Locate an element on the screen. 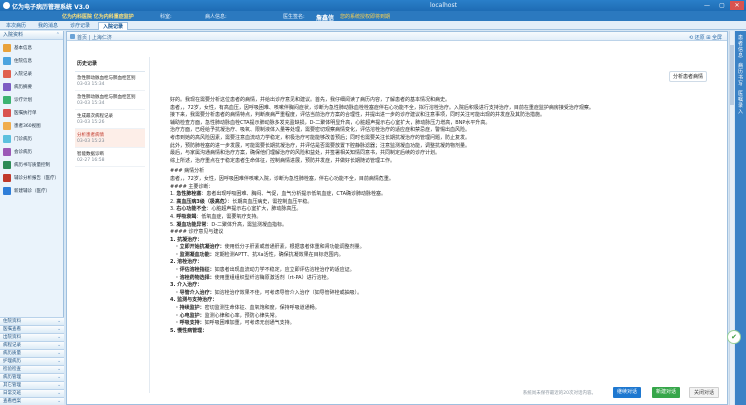  plan-label: 3. 介入治疗： is located at coordinates (186, 285).